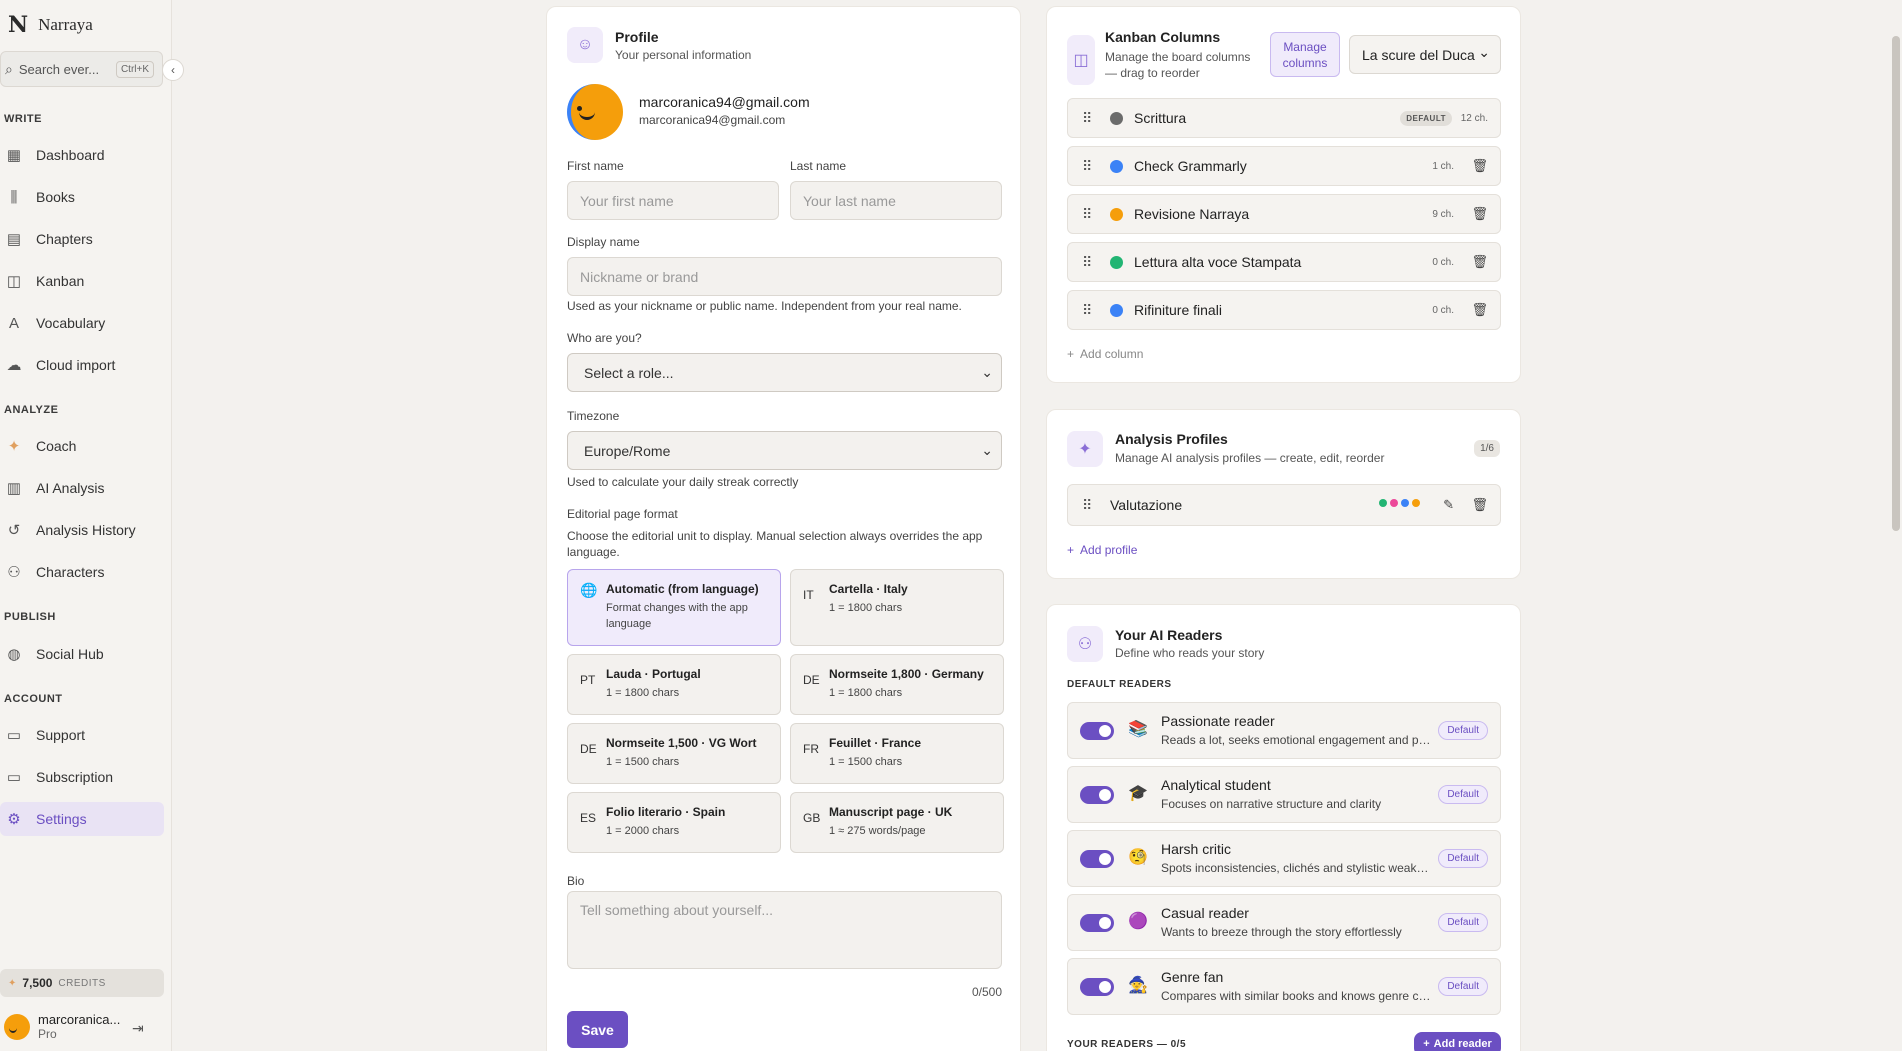  Describe the element at coordinates (896, 200) in the screenshot. I see `last-name-field: Your last name` at that location.